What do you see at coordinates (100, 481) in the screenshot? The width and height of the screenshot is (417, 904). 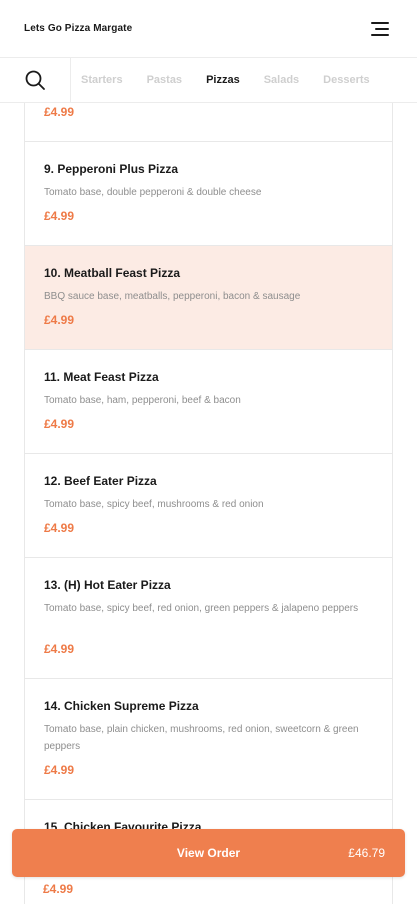 I see `menu-item-name: 12. Beef Eater Pizza` at bounding box center [100, 481].